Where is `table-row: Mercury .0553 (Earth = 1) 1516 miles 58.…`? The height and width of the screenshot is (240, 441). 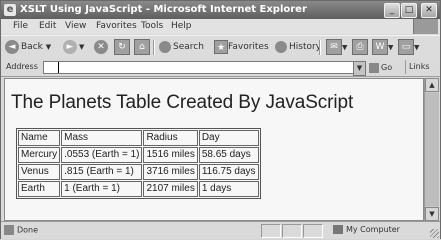 table-row: Mercury .0553 (Earth = 1) 1516 miles 58.… is located at coordinates (138, 155).